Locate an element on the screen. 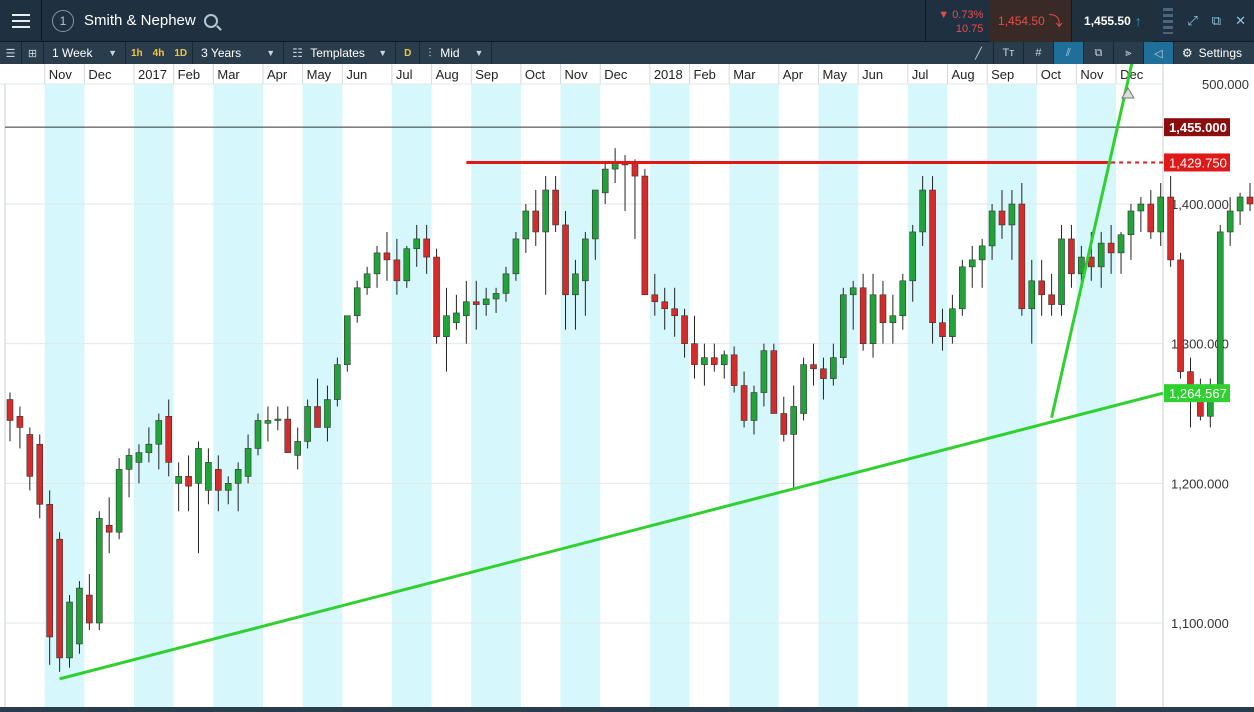 The image size is (1254, 712). instrument-title: Smith & Nephew is located at coordinates (140, 20).